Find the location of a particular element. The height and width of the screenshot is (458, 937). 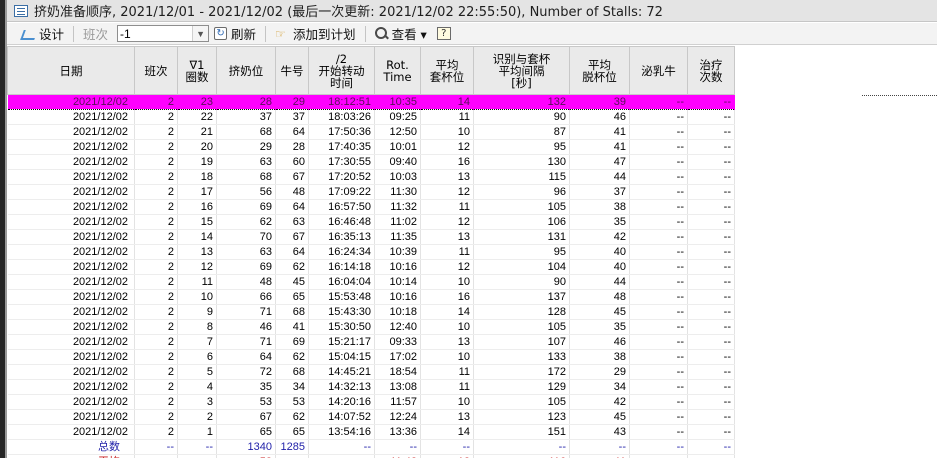

help-button: ? is located at coordinates (446, 34).